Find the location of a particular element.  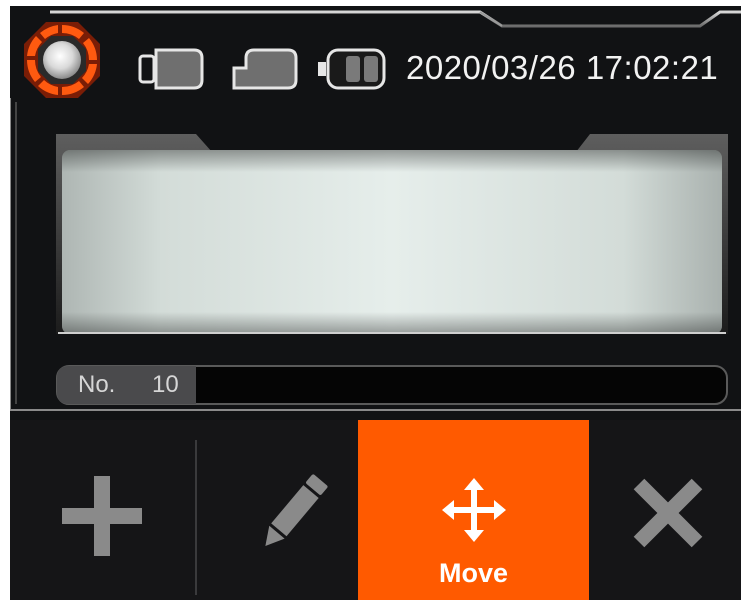

add-button is located at coordinates (102, 510).